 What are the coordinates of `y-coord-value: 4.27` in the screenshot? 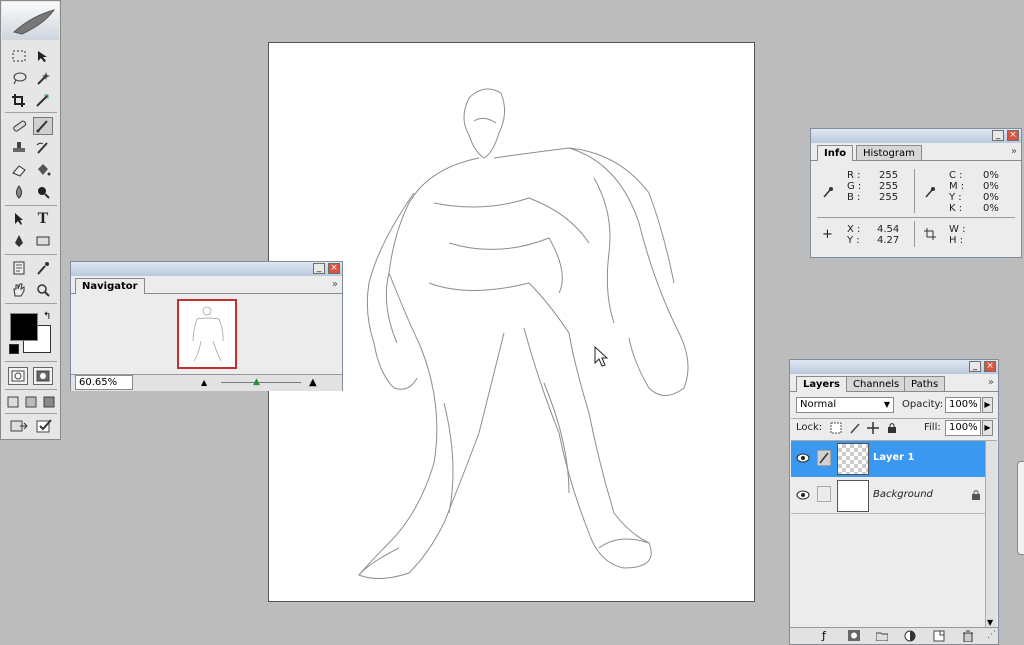 It's located at (888, 240).